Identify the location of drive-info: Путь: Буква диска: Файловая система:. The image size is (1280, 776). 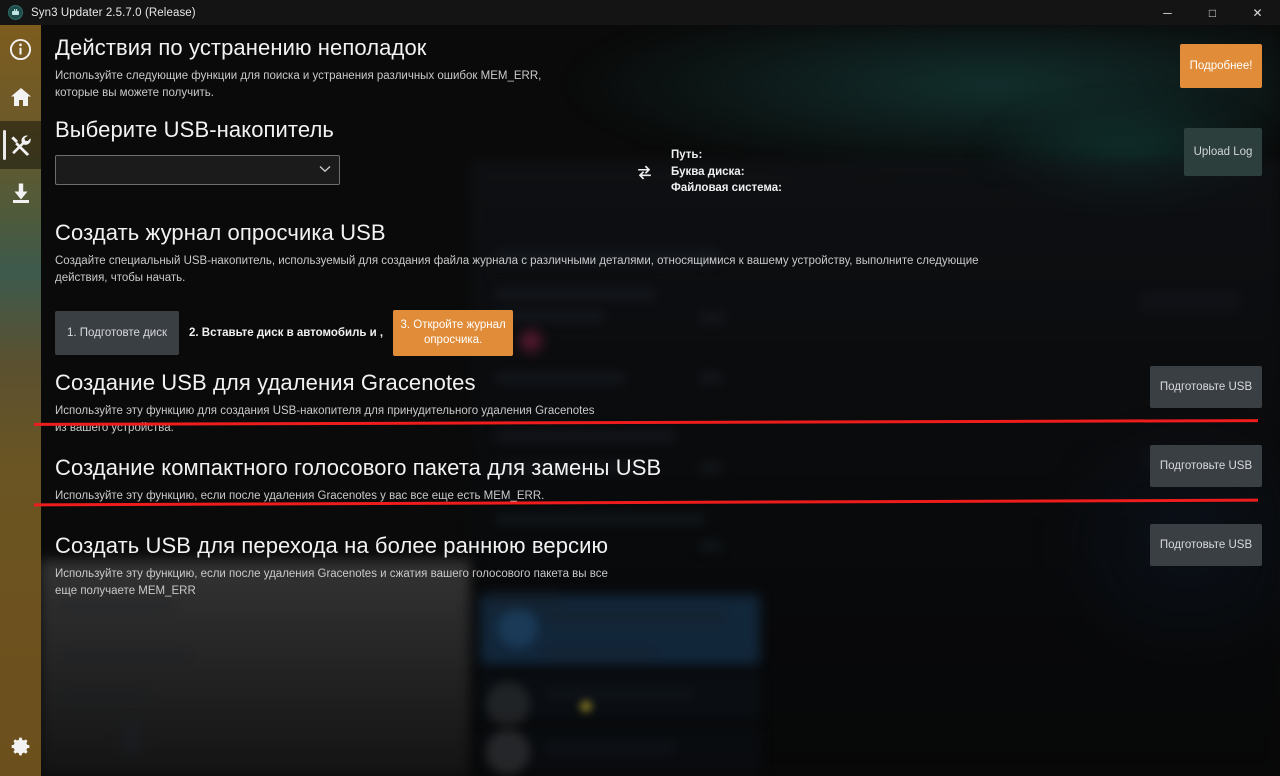
(726, 172).